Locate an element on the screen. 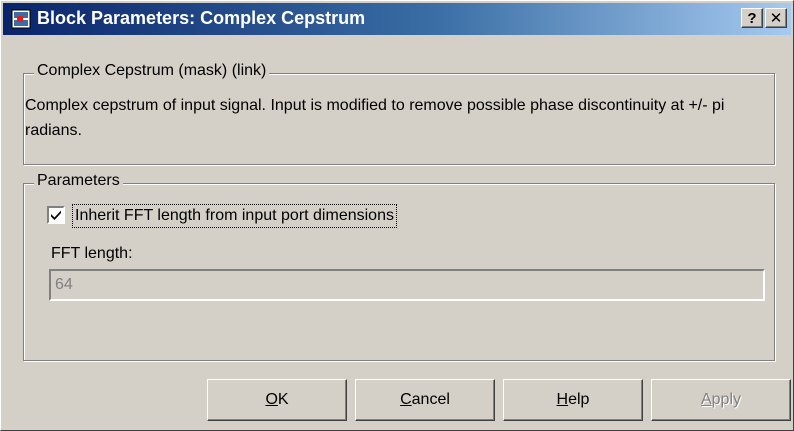 Image resolution: width=794 pixels, height=431 pixels. checkmark-icon is located at coordinates (56, 215).